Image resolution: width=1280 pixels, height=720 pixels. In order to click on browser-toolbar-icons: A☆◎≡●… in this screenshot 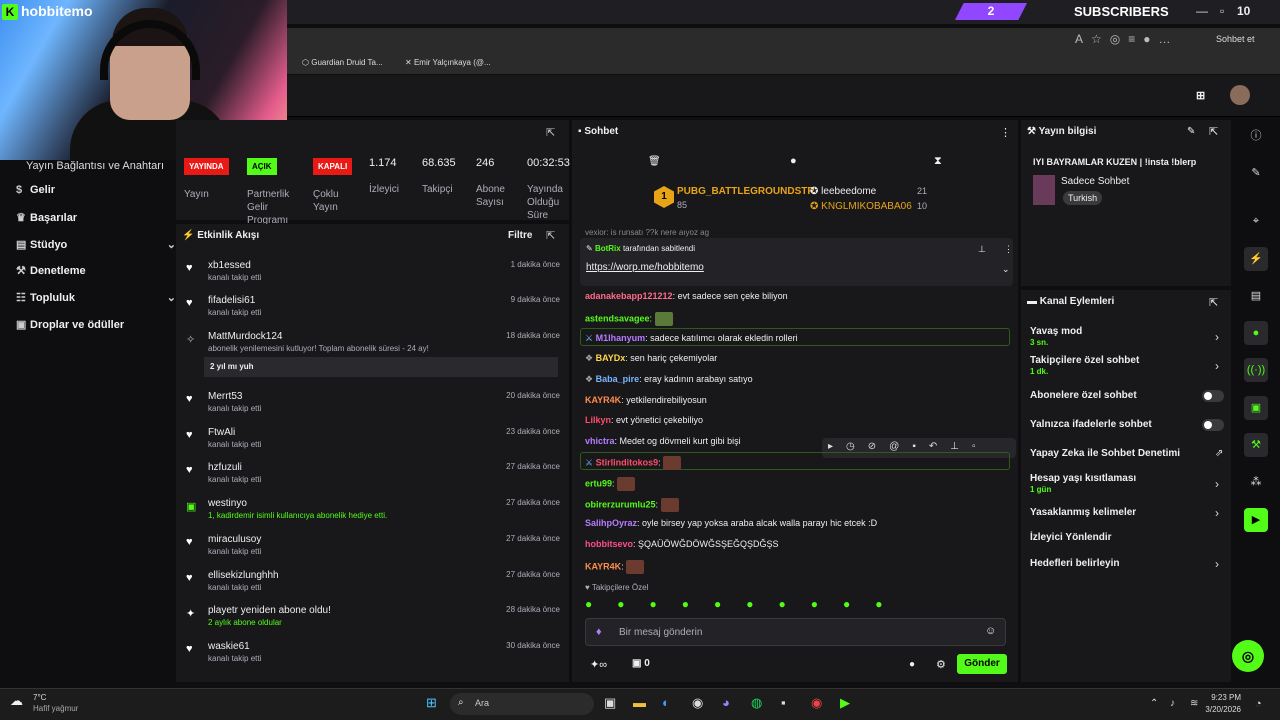, I will do `click(1127, 39)`.